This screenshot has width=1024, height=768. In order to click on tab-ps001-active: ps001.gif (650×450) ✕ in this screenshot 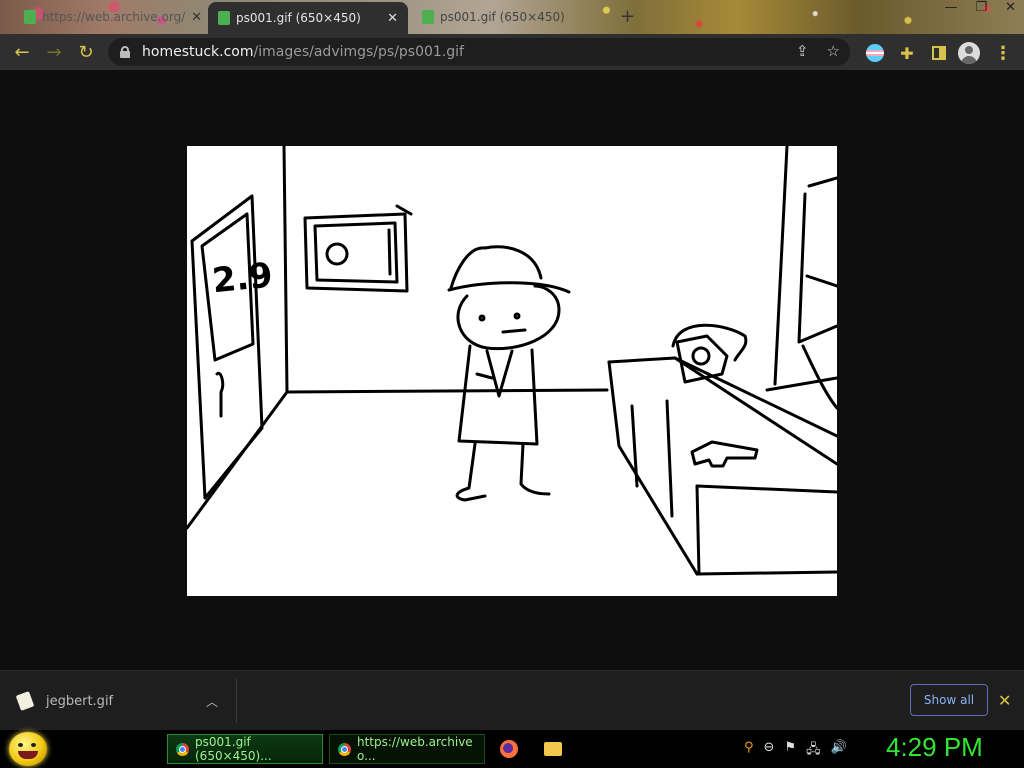, I will do `click(308, 18)`.